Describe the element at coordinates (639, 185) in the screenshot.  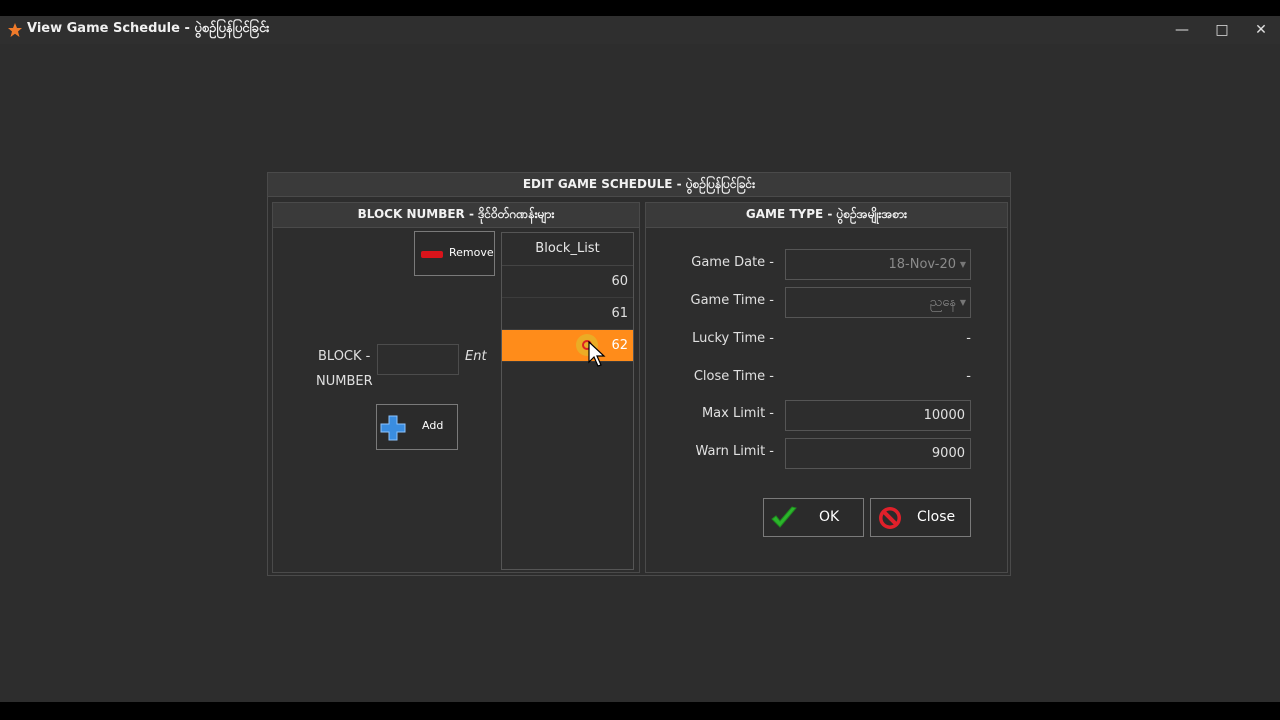
I see `dialog-title: EDIT GAME SCHEDULE - ပွဲစဉ်ပြန်ပြင်ခြင်း` at that location.